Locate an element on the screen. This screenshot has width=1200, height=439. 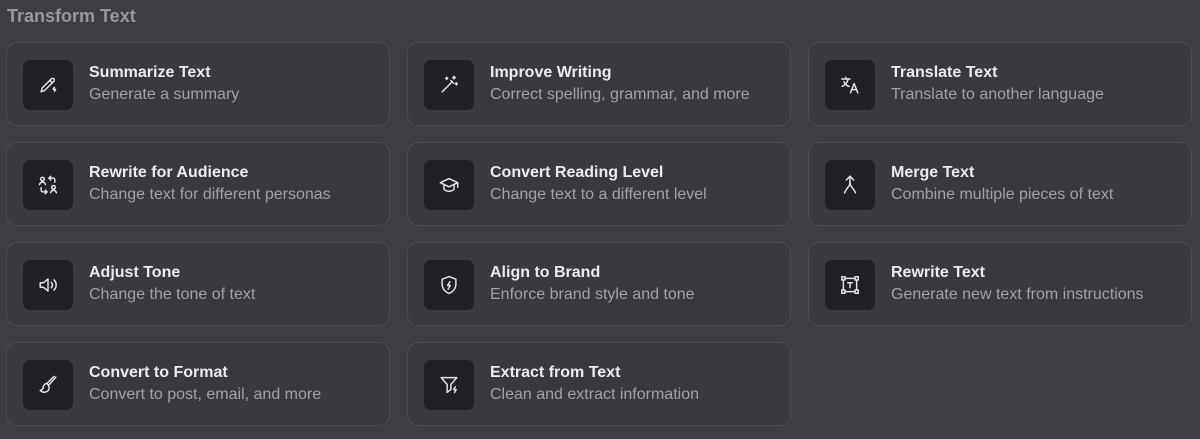
graduation-cap-icon is located at coordinates (449, 185).